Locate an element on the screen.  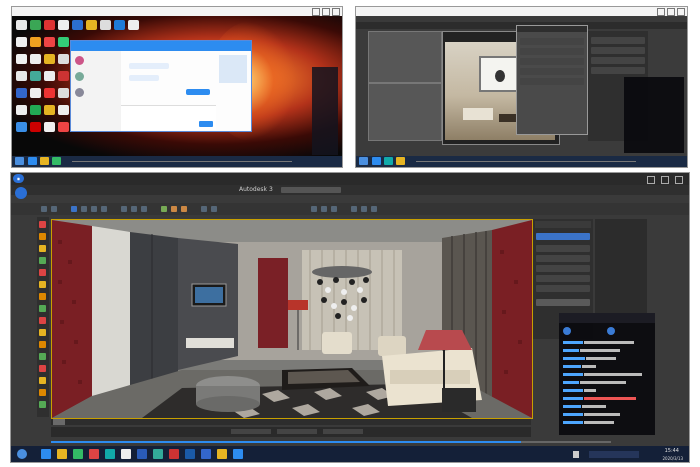
video-progress-bar is located at coordinates (331, 442).